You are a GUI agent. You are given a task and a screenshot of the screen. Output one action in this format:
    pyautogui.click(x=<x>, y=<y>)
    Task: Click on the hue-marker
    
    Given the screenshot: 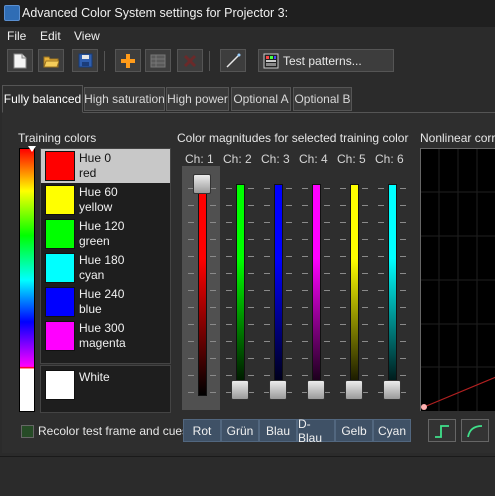 What is the action you would take?
    pyautogui.click(x=32, y=149)
    